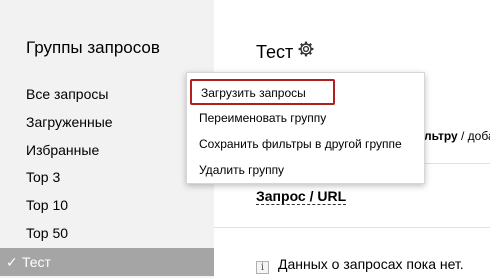 This screenshot has width=490, height=278. I want to click on column-header-query-url: Запрос / URL, so click(301, 196).